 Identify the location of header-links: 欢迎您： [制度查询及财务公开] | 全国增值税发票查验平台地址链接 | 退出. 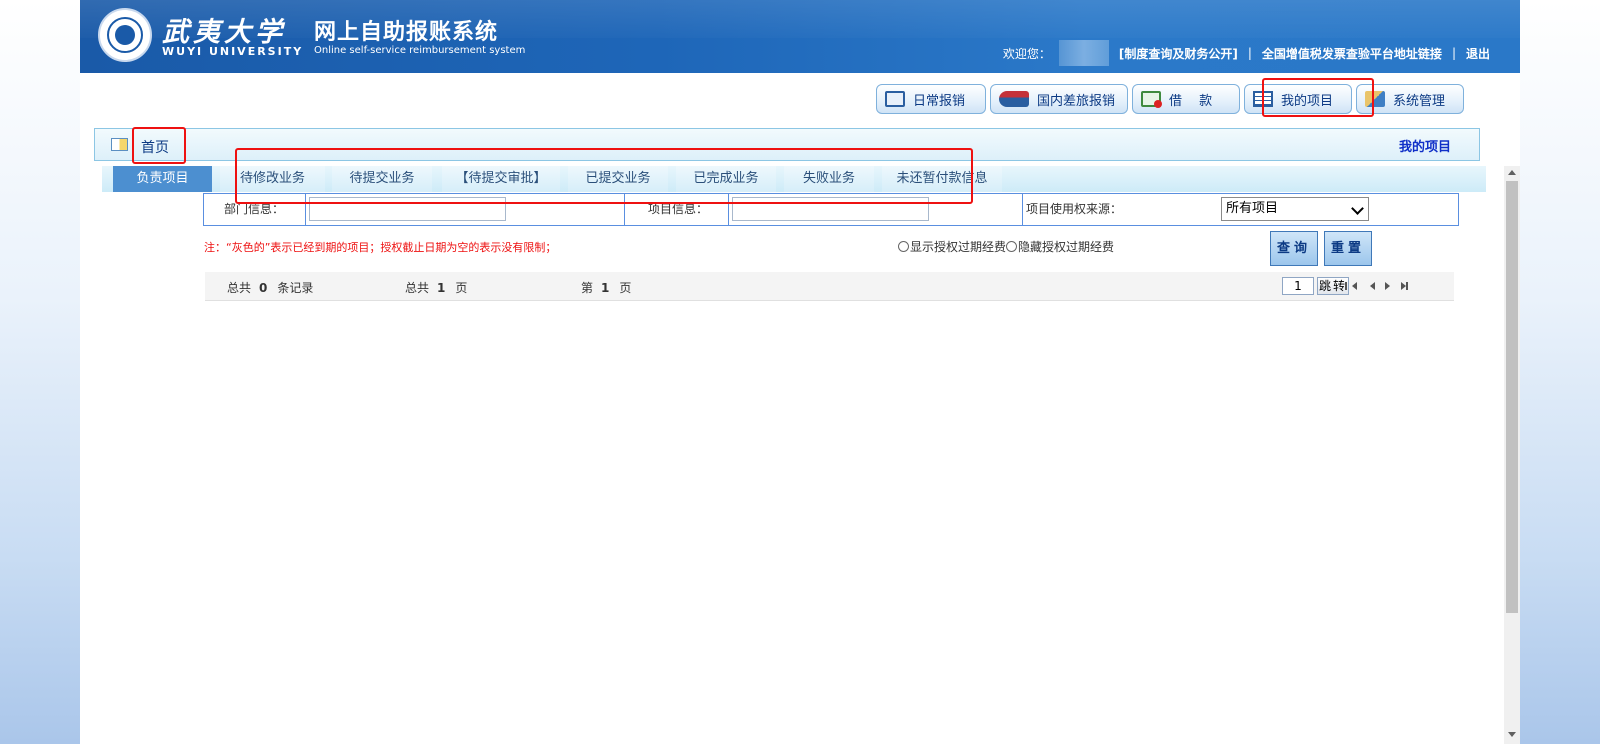
(1246, 53).